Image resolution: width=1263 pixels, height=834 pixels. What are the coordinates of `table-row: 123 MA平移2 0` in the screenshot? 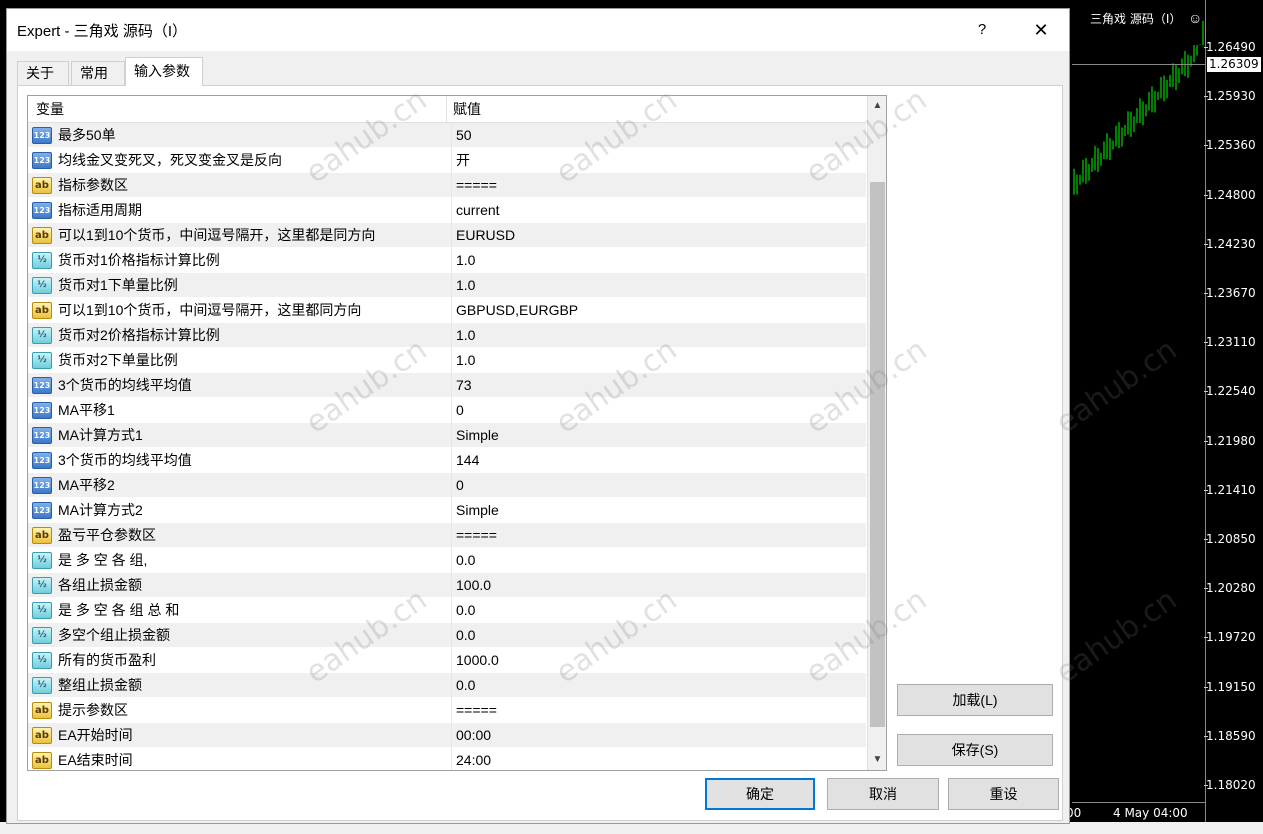 It's located at (447, 485).